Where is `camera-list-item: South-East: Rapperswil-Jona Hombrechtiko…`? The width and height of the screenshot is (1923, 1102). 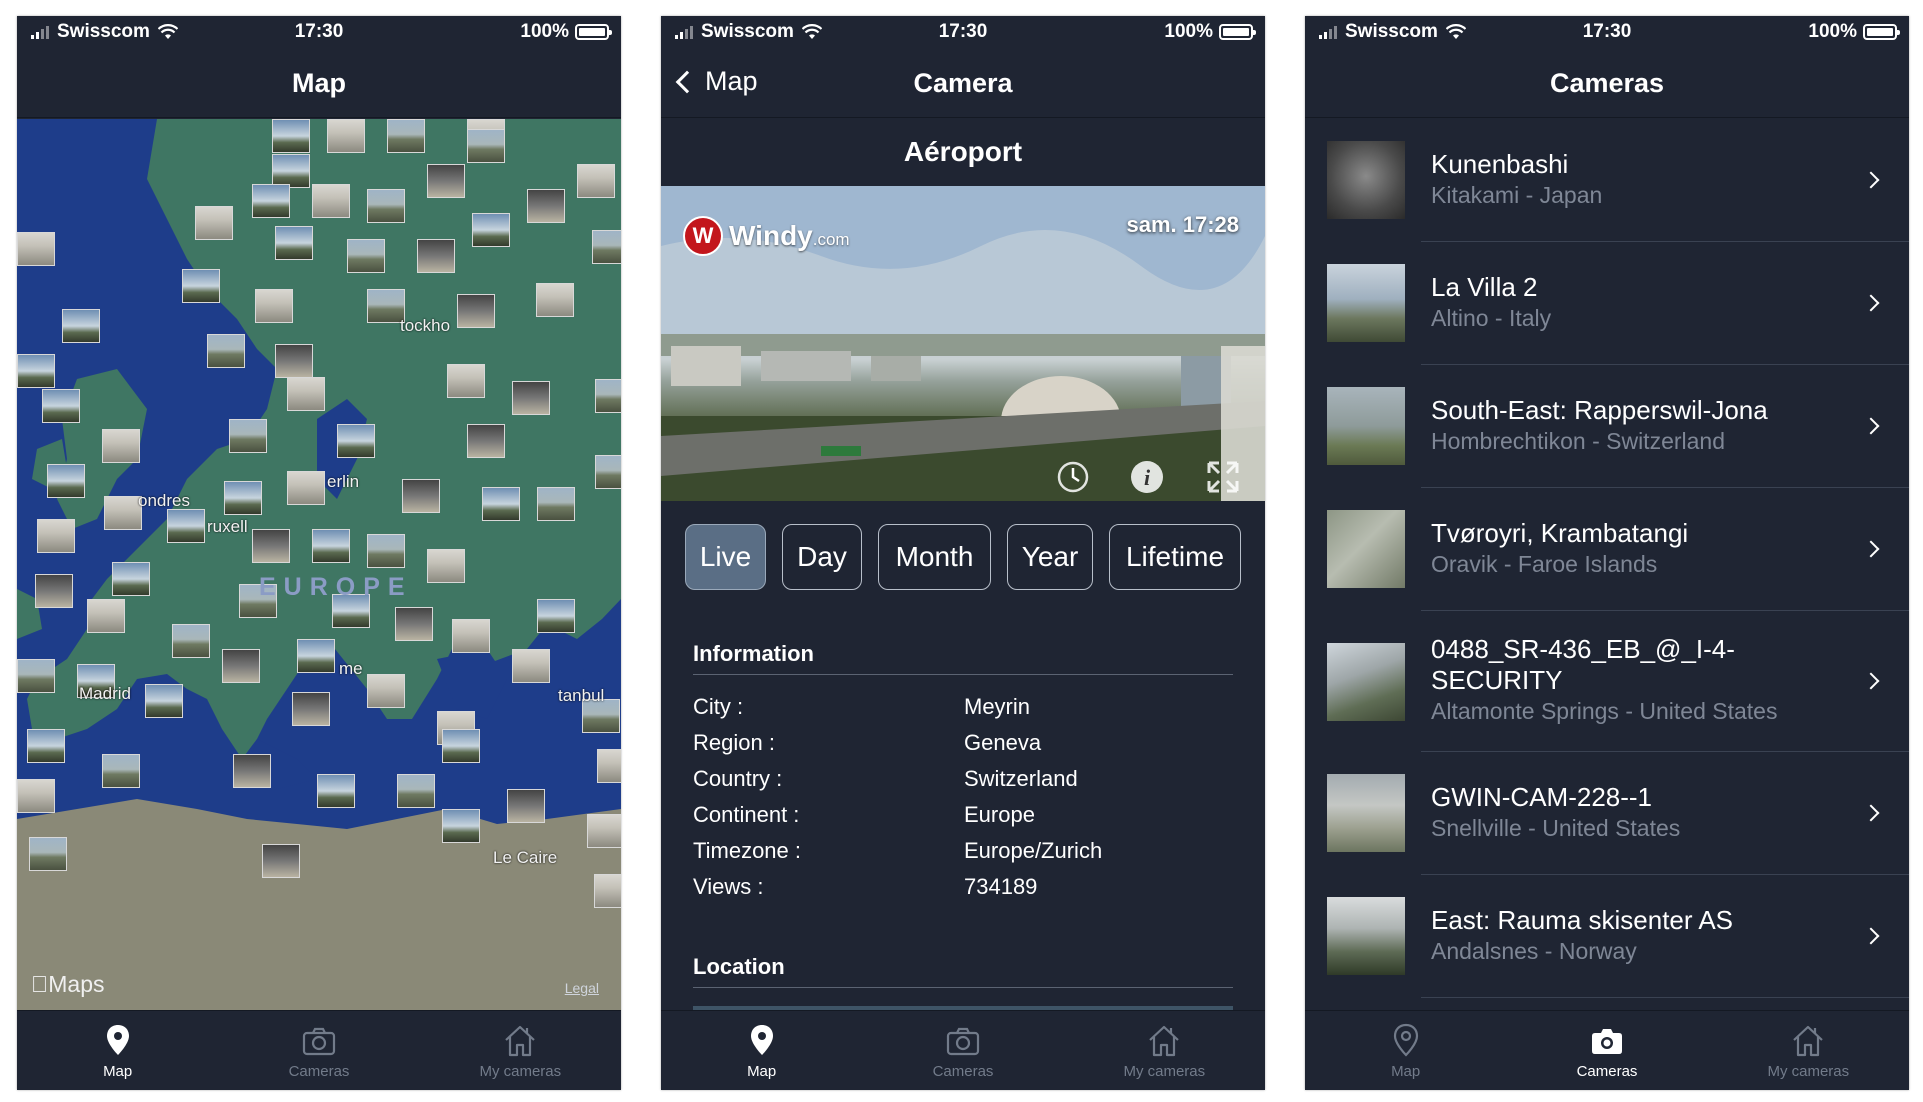
camera-list-item: South-East: Rapperswil-Jona Hombrechtiko… is located at coordinates (1607, 426).